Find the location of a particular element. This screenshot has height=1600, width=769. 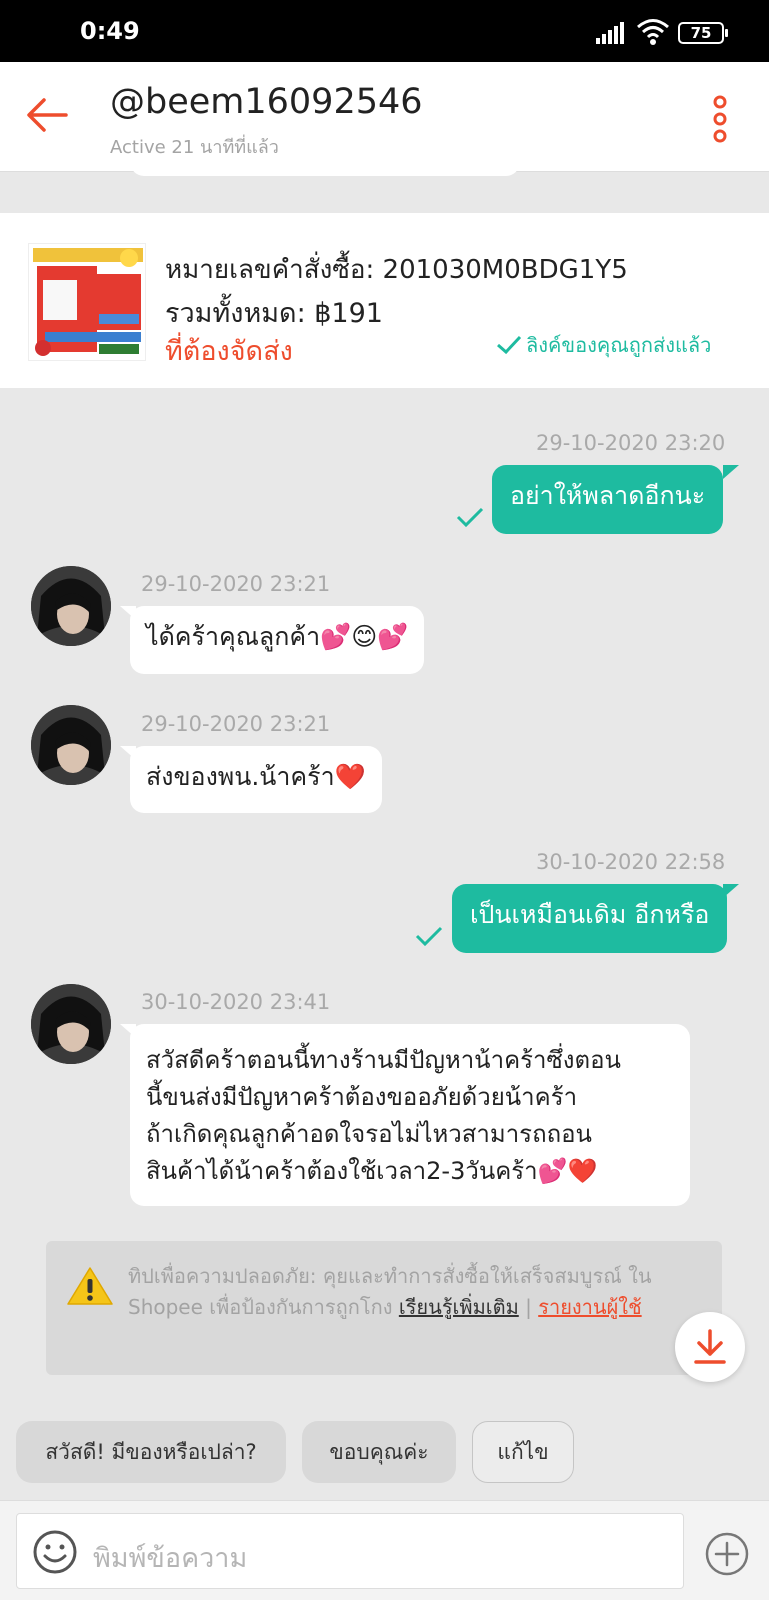

download-arrow-icon is located at coordinates (710, 1346).